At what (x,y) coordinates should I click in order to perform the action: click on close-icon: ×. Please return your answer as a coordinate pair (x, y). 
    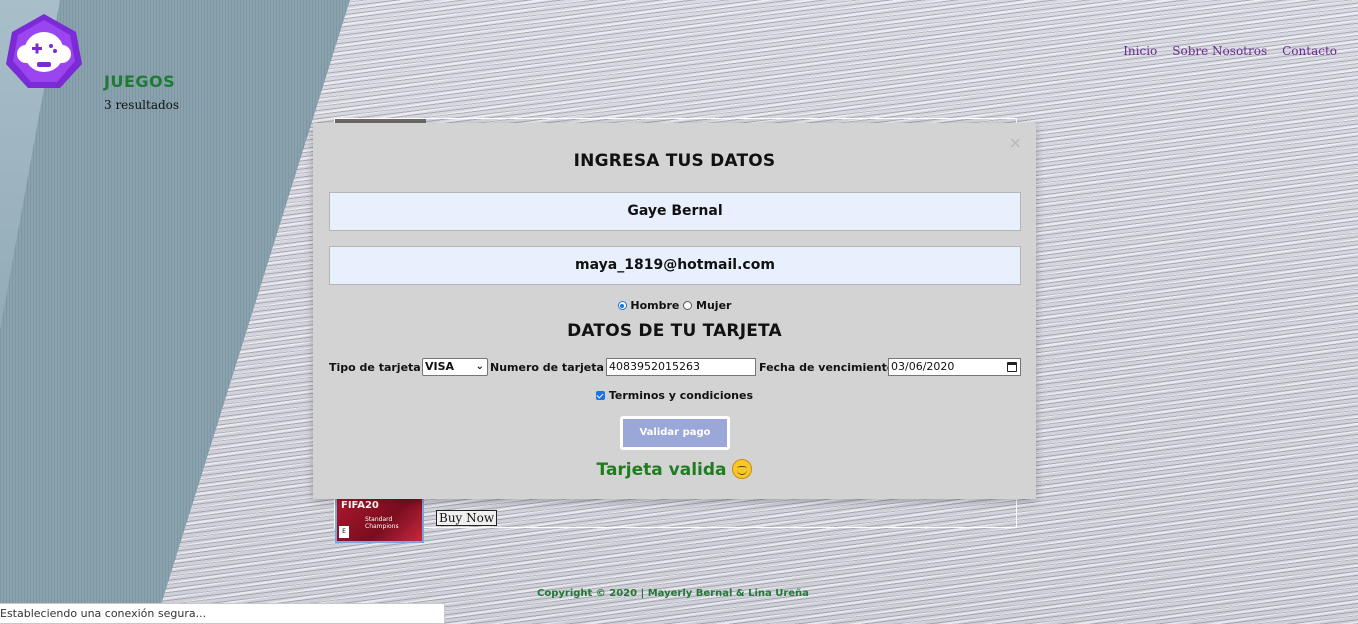
    Looking at the image, I should click on (1015, 142).